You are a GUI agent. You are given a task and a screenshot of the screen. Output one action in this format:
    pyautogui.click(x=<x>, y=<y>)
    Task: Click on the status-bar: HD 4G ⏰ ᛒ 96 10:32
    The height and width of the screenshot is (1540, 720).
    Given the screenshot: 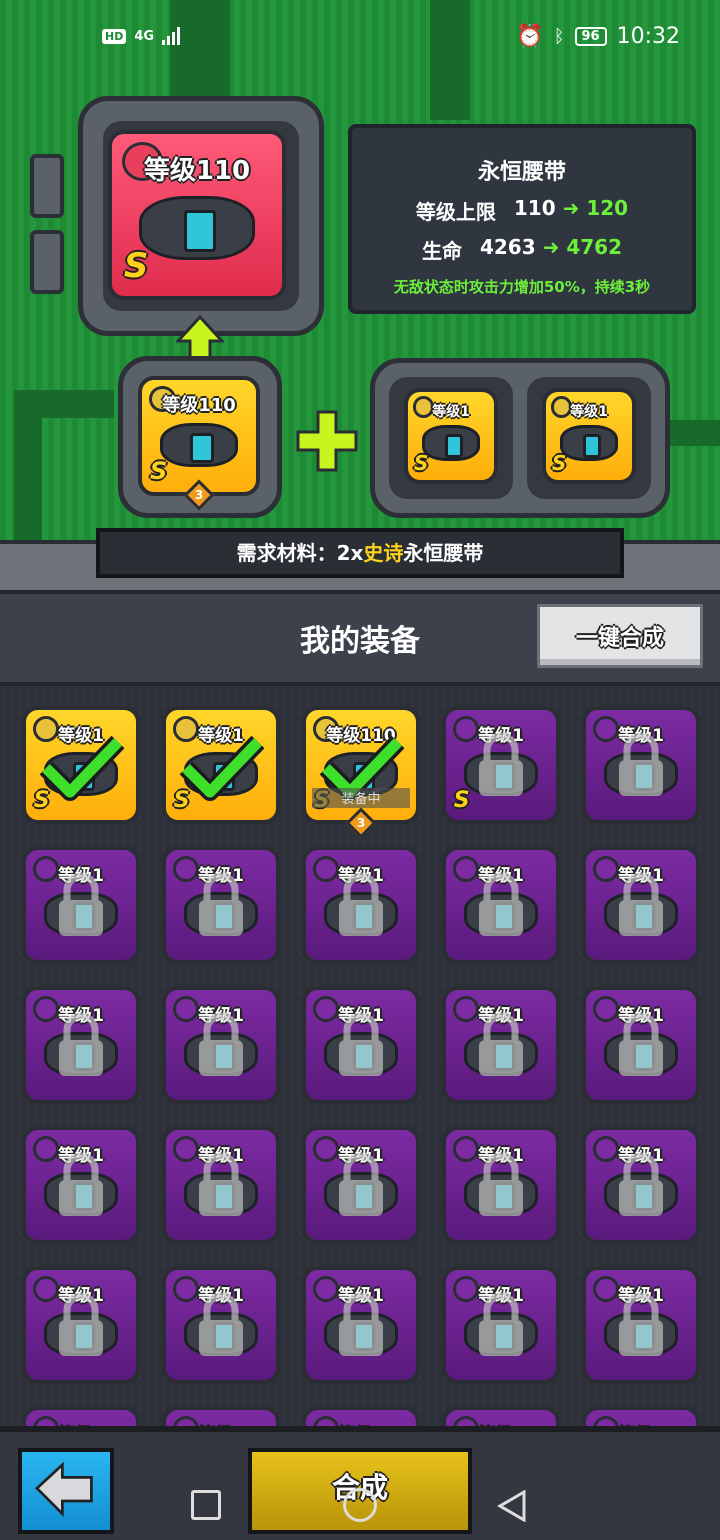 What is the action you would take?
    pyautogui.click(x=360, y=36)
    